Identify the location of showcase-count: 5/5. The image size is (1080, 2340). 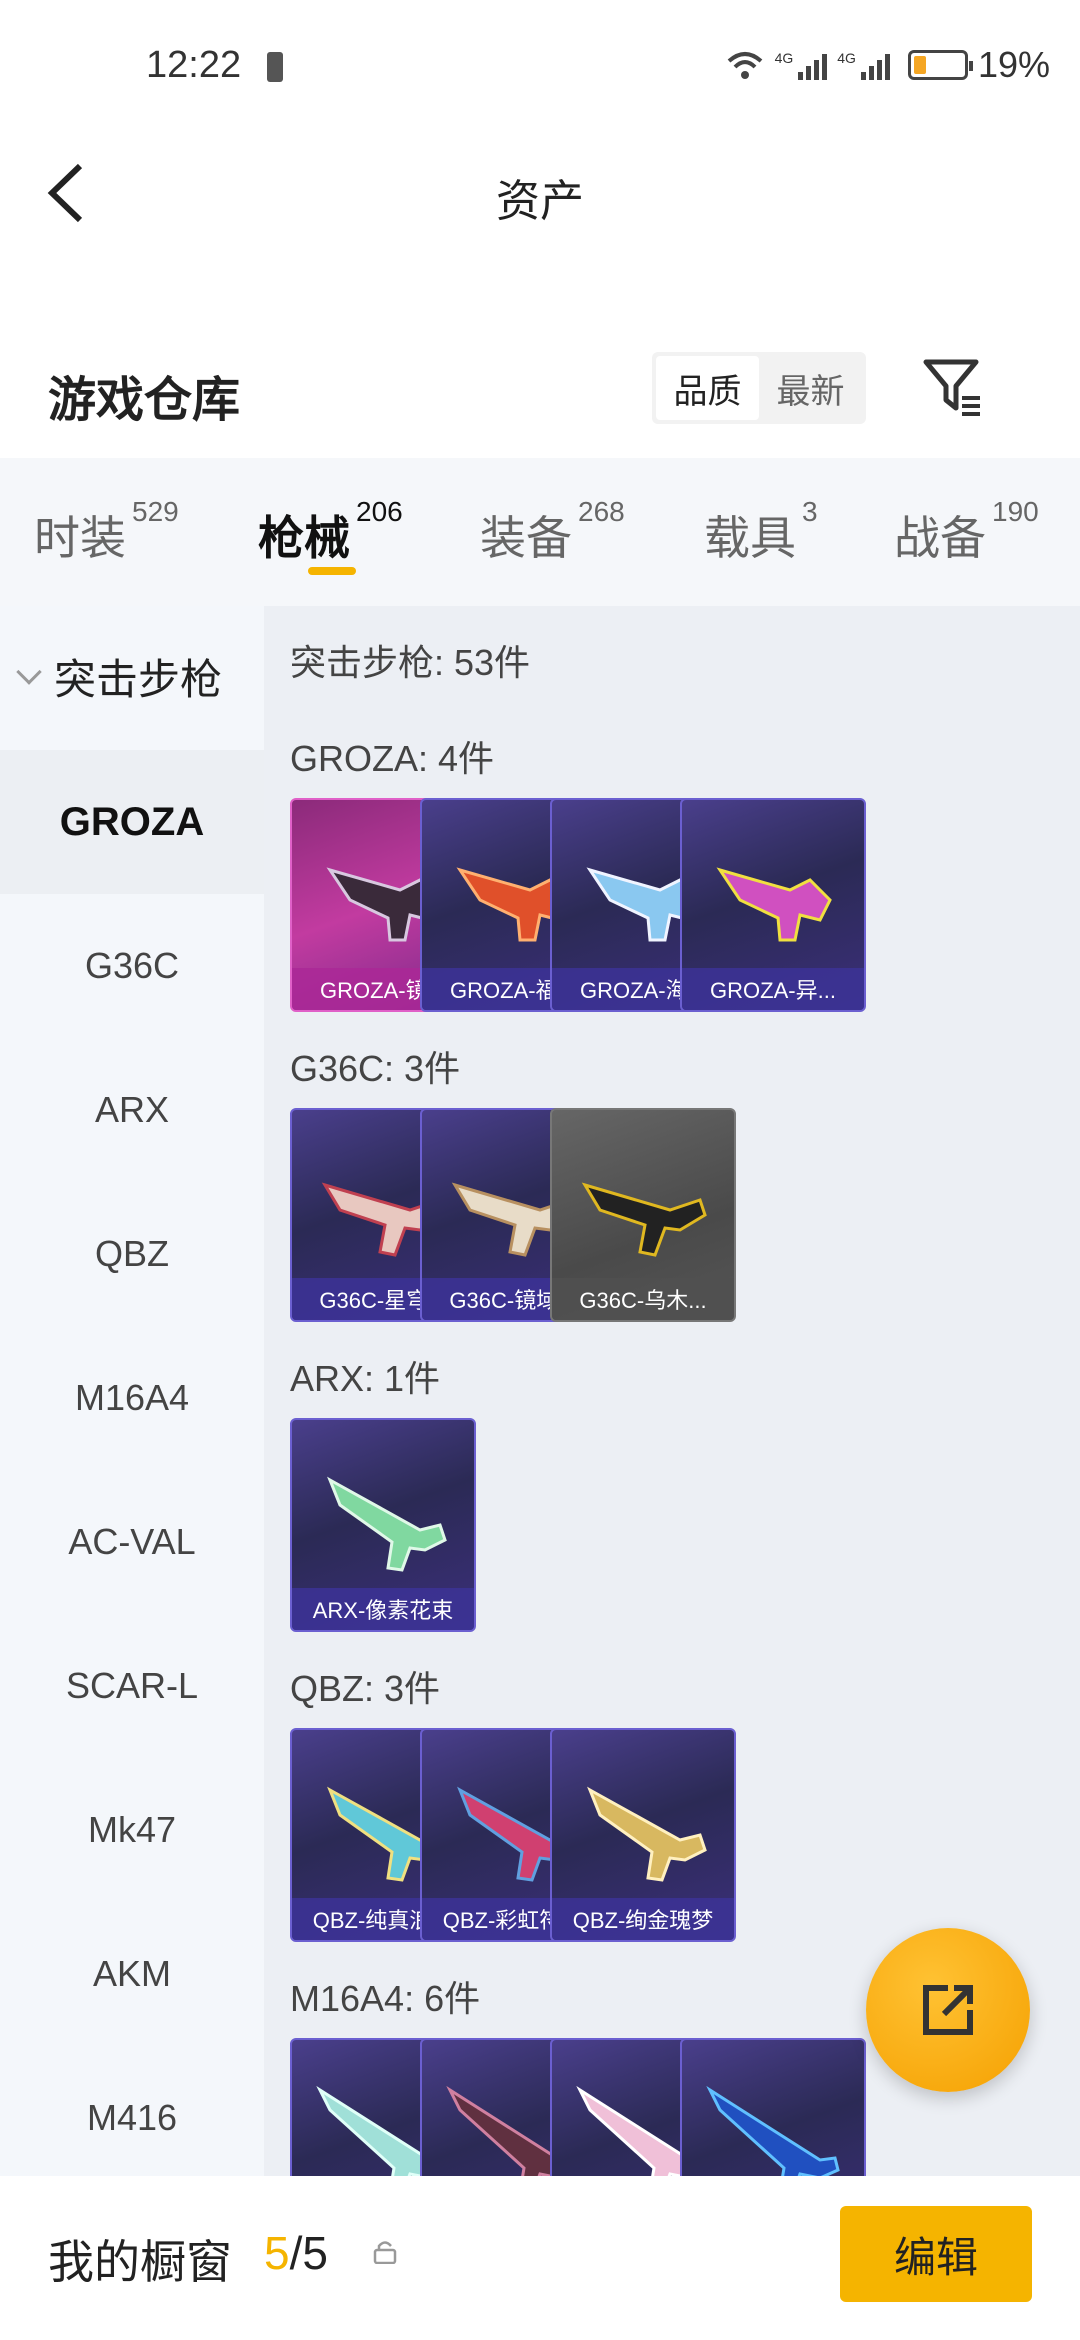
(296, 2253).